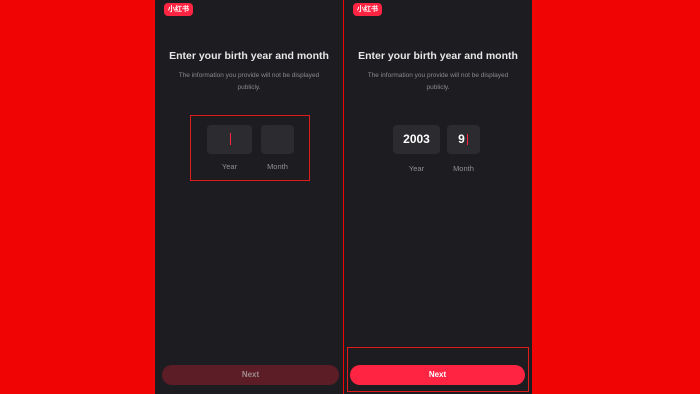  Describe the element at coordinates (250, 375) in the screenshot. I see `next-button-disabled: Next` at that location.